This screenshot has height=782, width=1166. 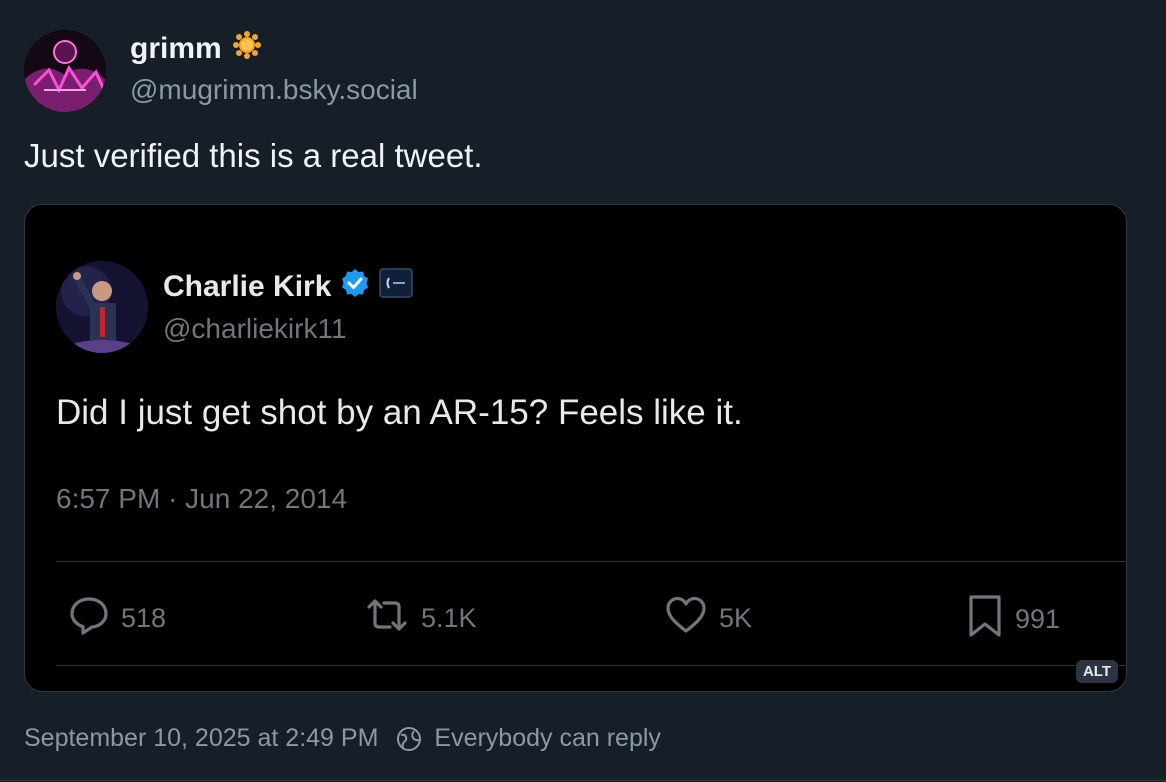 What do you see at coordinates (176, 49) in the screenshot?
I see `author-name: grimm` at bounding box center [176, 49].